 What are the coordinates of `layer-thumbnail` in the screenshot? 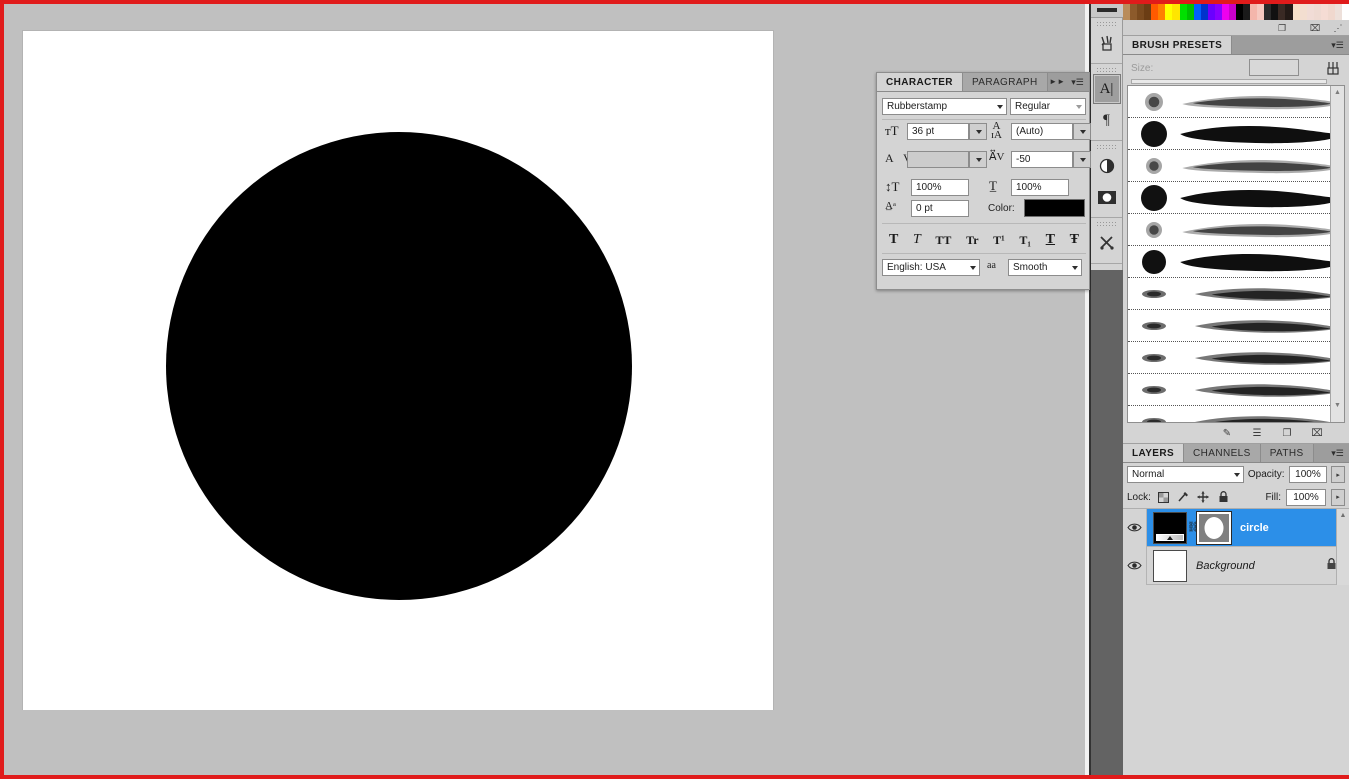 It's located at (1170, 565).